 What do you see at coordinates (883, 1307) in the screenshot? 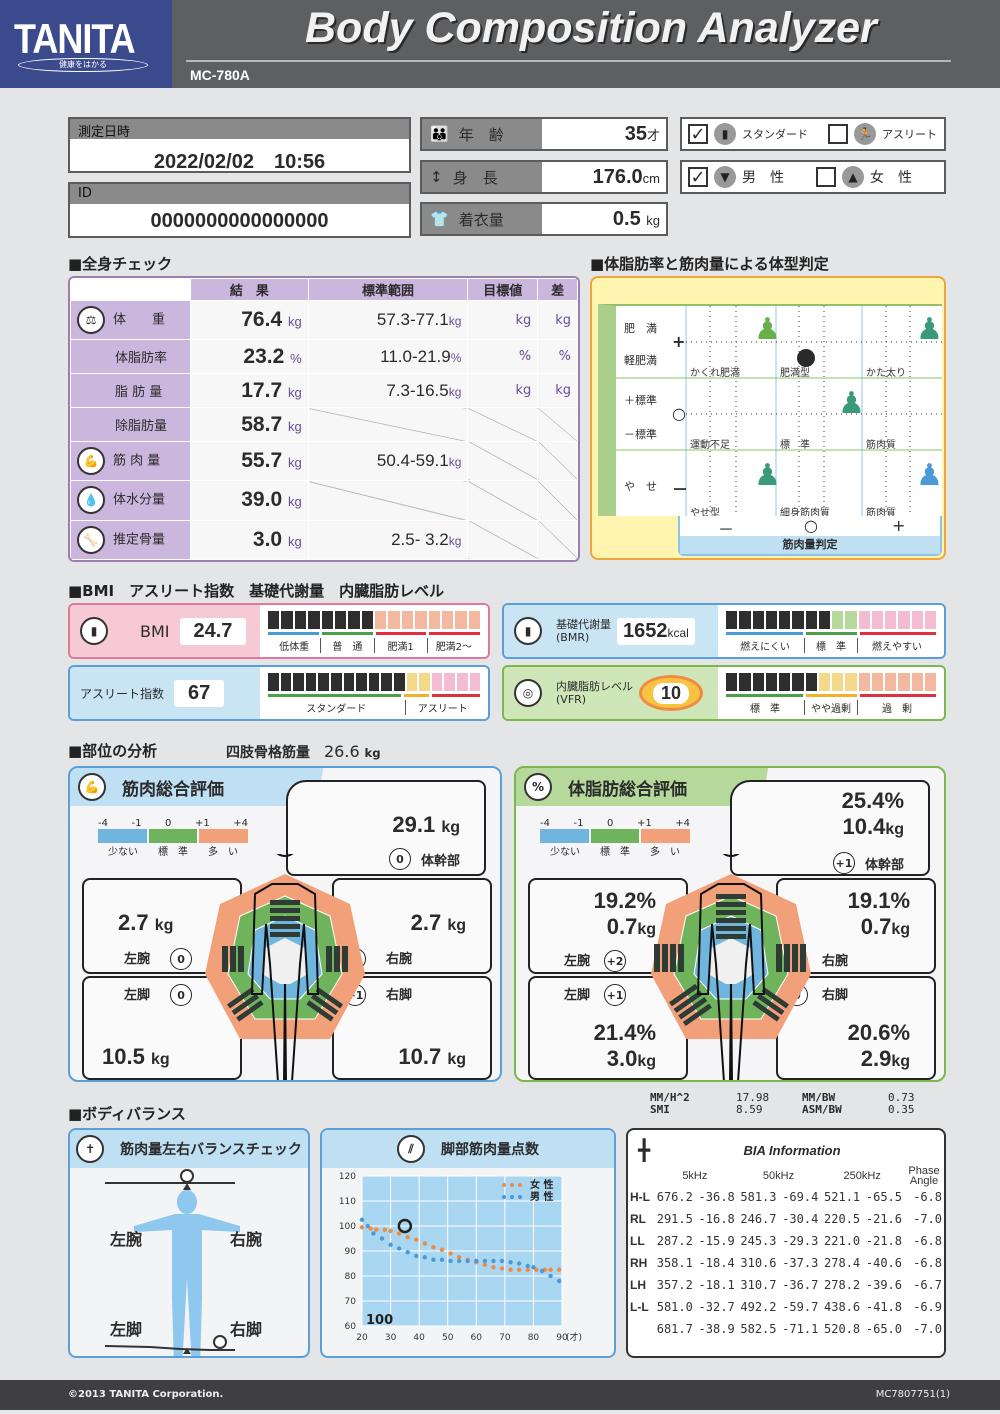
I see `bia-cell: -41.8` at bounding box center [883, 1307].